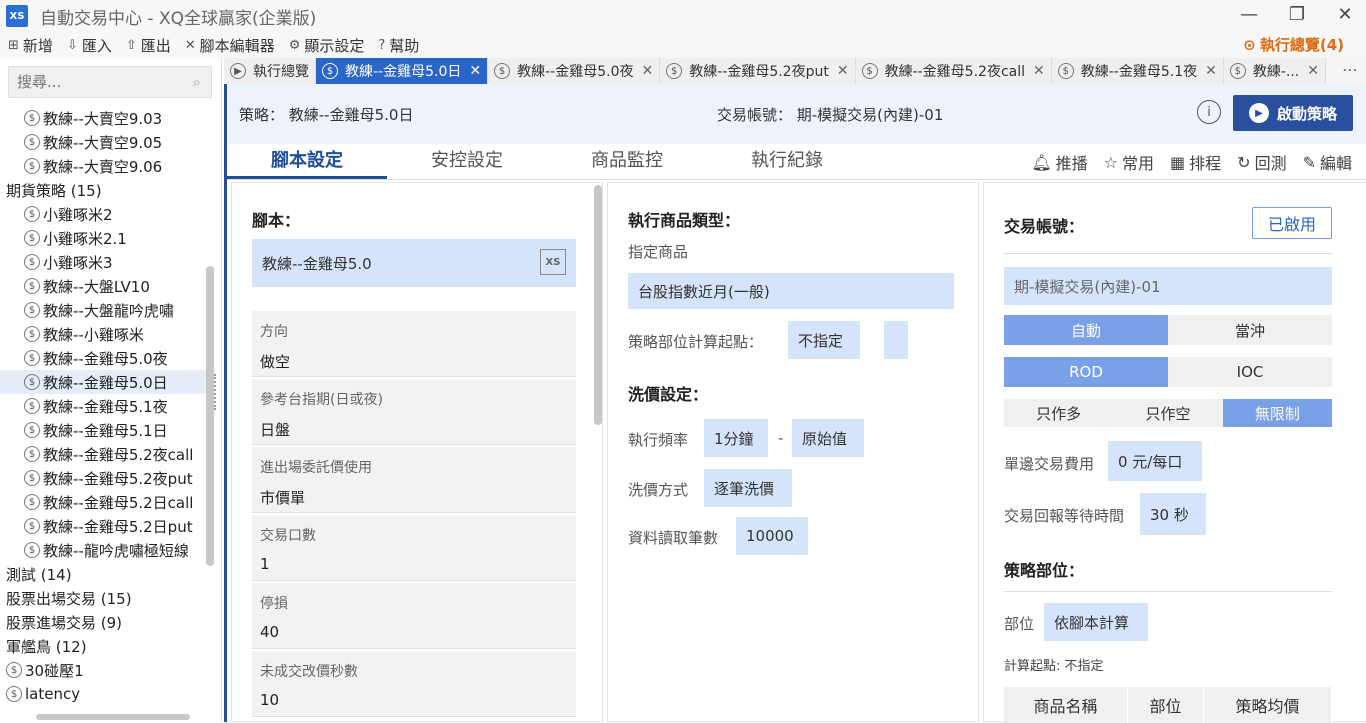  I want to click on sidebar-horizontal-scrollbar, so click(113, 717).